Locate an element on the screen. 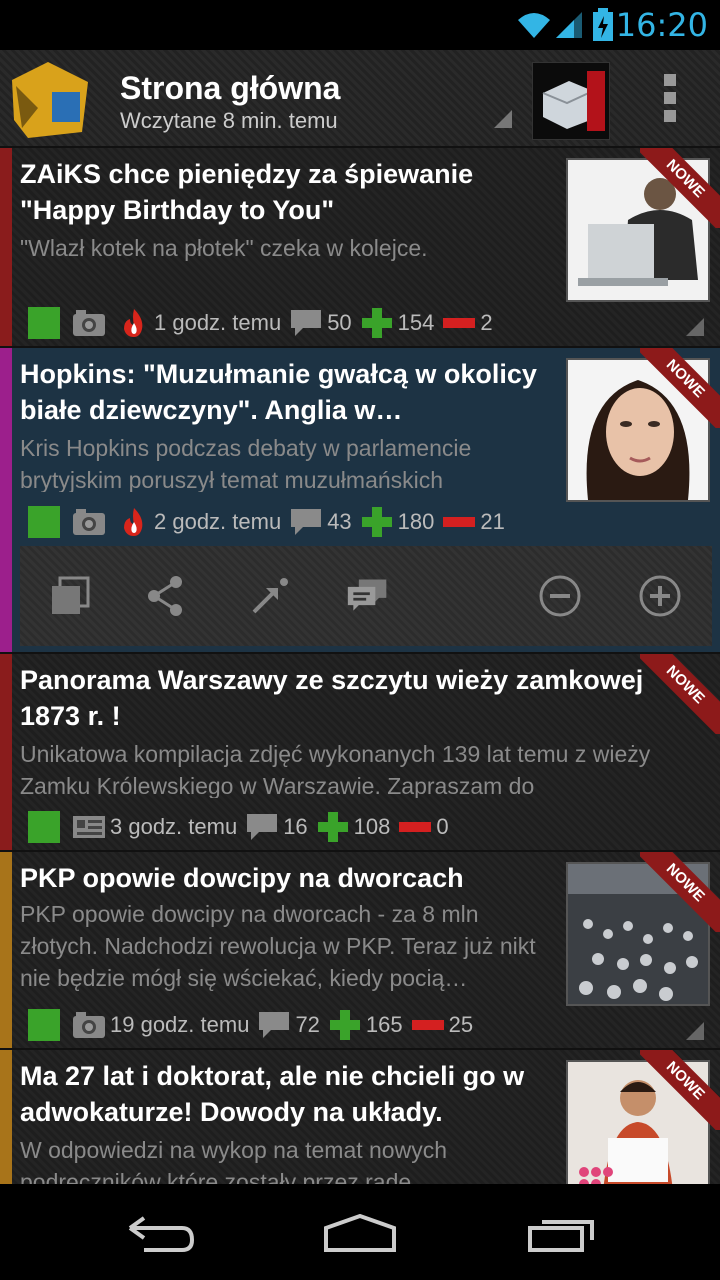 Image resolution: width=720 pixels, height=1280 pixels. recent-apps-button-icon is located at coordinates (562, 1234).